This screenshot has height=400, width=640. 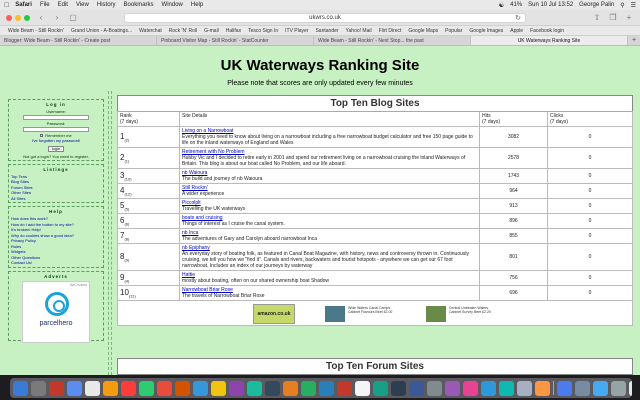 I want to click on clicks-cell: 0, so click(x=590, y=236).